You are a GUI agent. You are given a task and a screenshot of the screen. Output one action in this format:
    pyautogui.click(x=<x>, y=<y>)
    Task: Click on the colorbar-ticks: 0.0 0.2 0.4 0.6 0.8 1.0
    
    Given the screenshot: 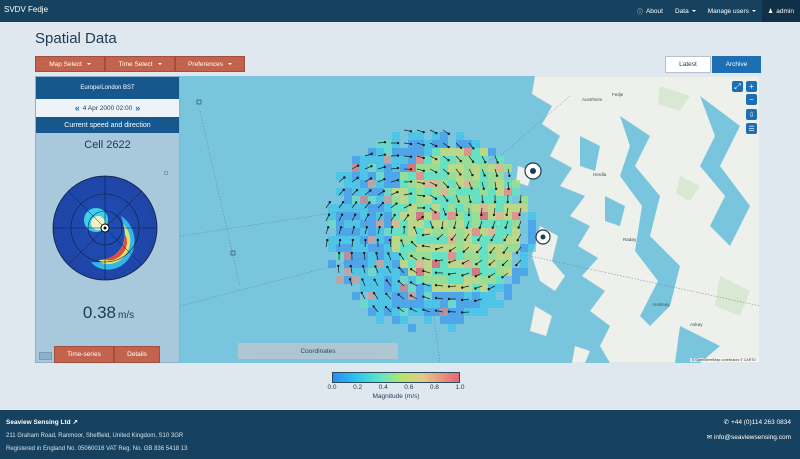 What is the action you would take?
    pyautogui.click(x=395, y=388)
    